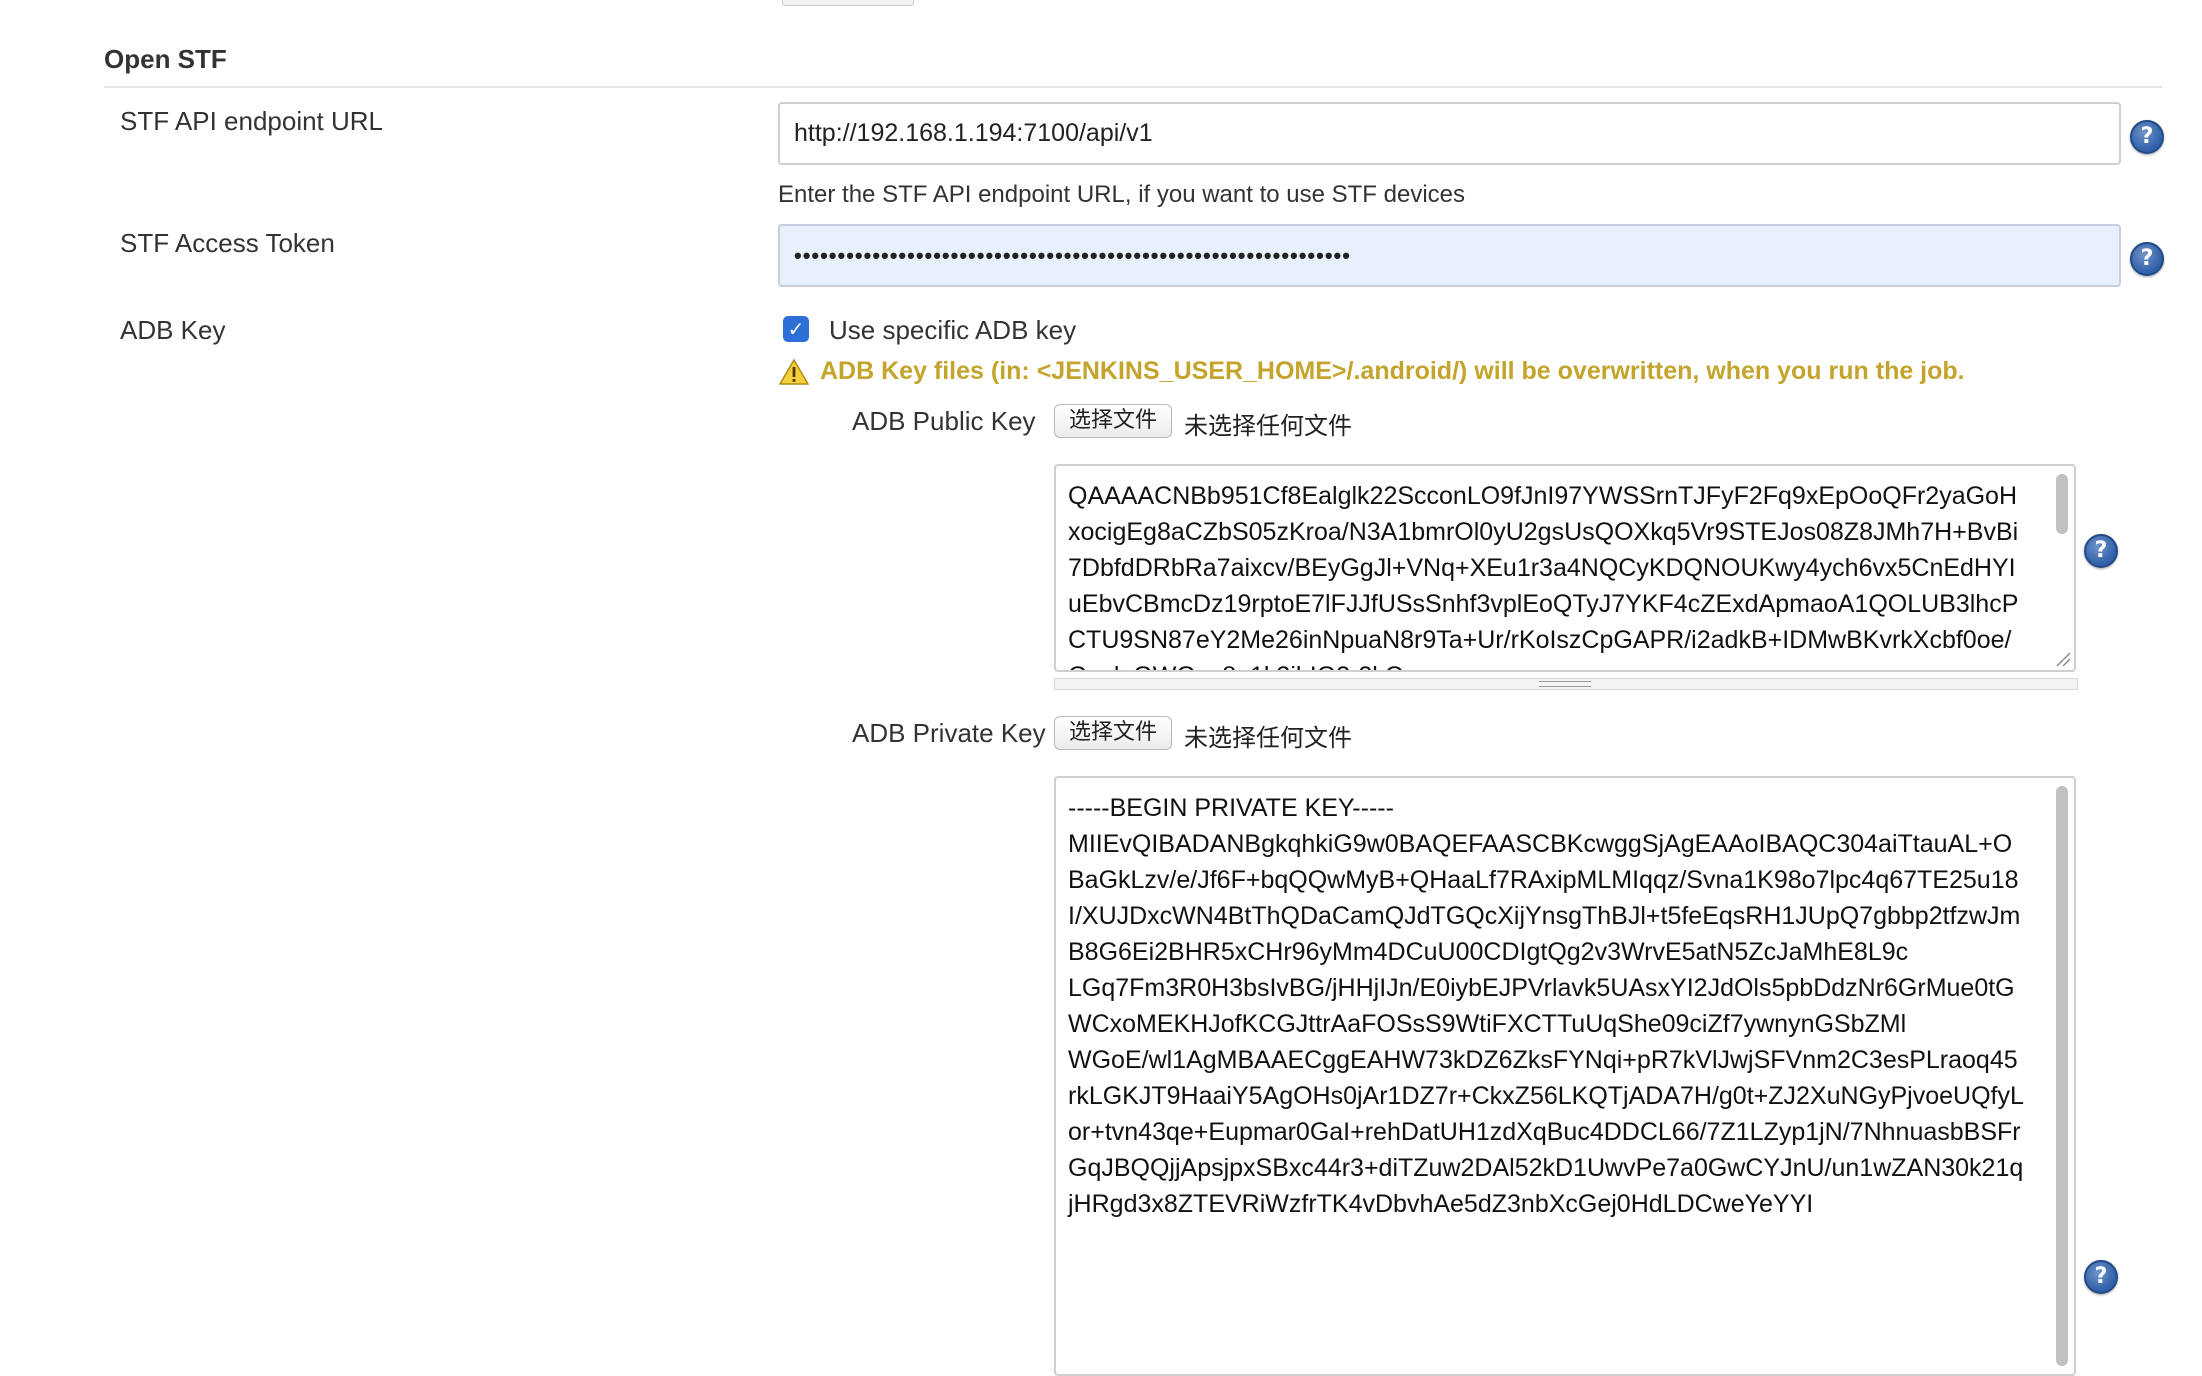 This screenshot has height=1376, width=2202. I want to click on private-key-choose-file-button: 选择文件, so click(1113, 733).